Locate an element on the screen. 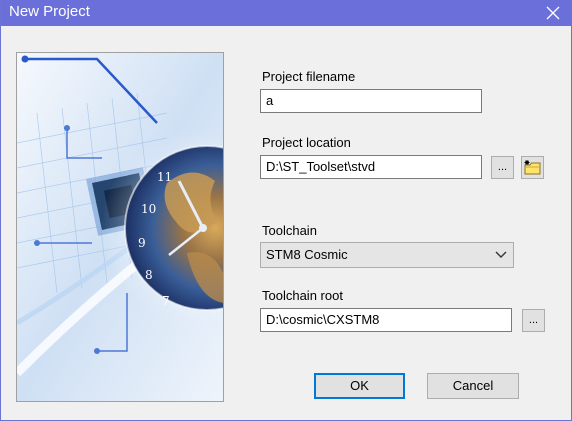  toolchain-select: STM8 Cosmic is located at coordinates (387, 255).